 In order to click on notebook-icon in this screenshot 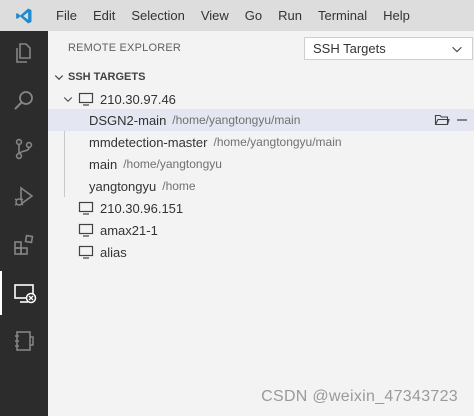, I will do `click(24, 341)`.